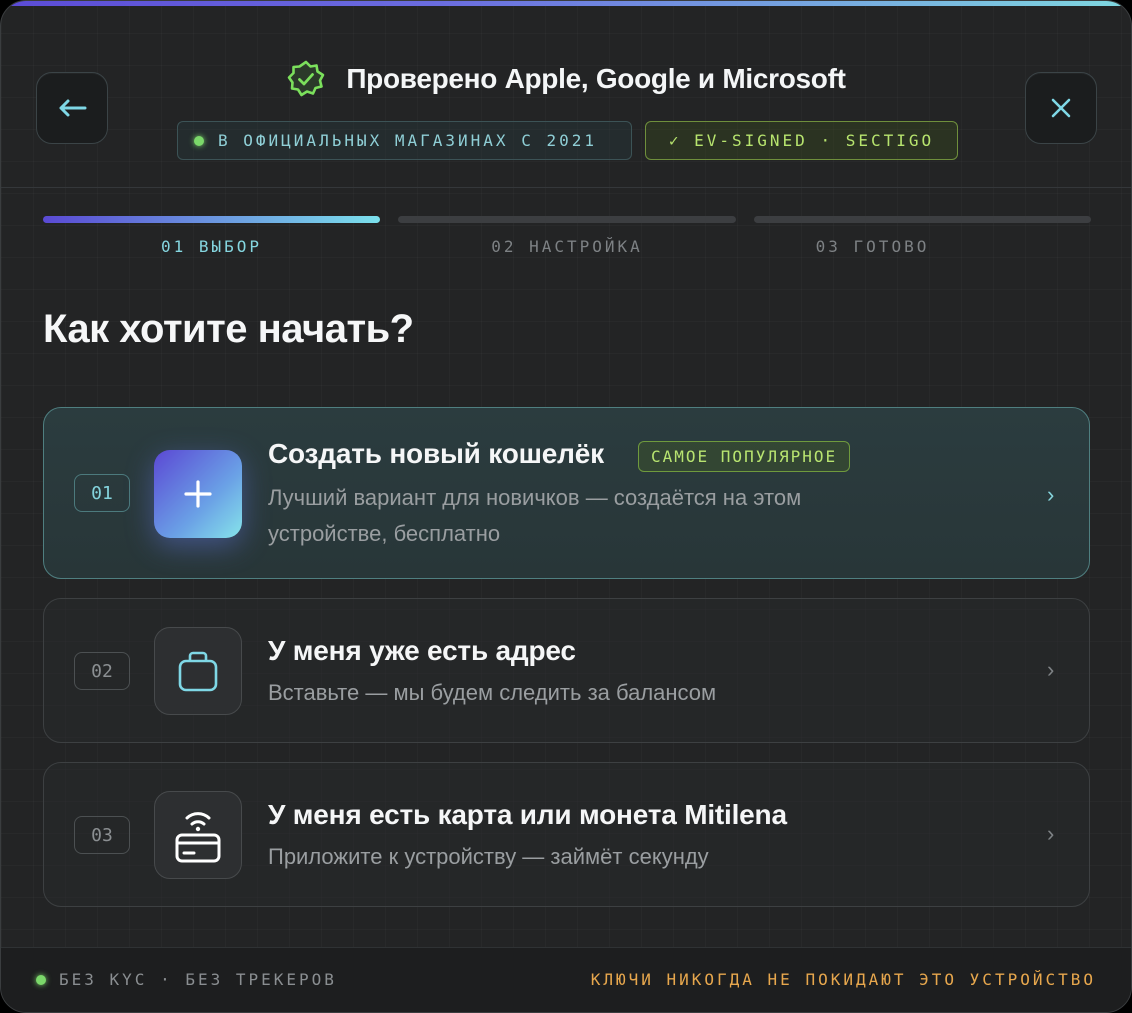  Describe the element at coordinates (843, 979) in the screenshot. I see `footer-keys-note: КЛЮЧИ НИКОГДА НЕ ПОКИДАЮТ ЭТО УСТРОЙСТВО` at that location.